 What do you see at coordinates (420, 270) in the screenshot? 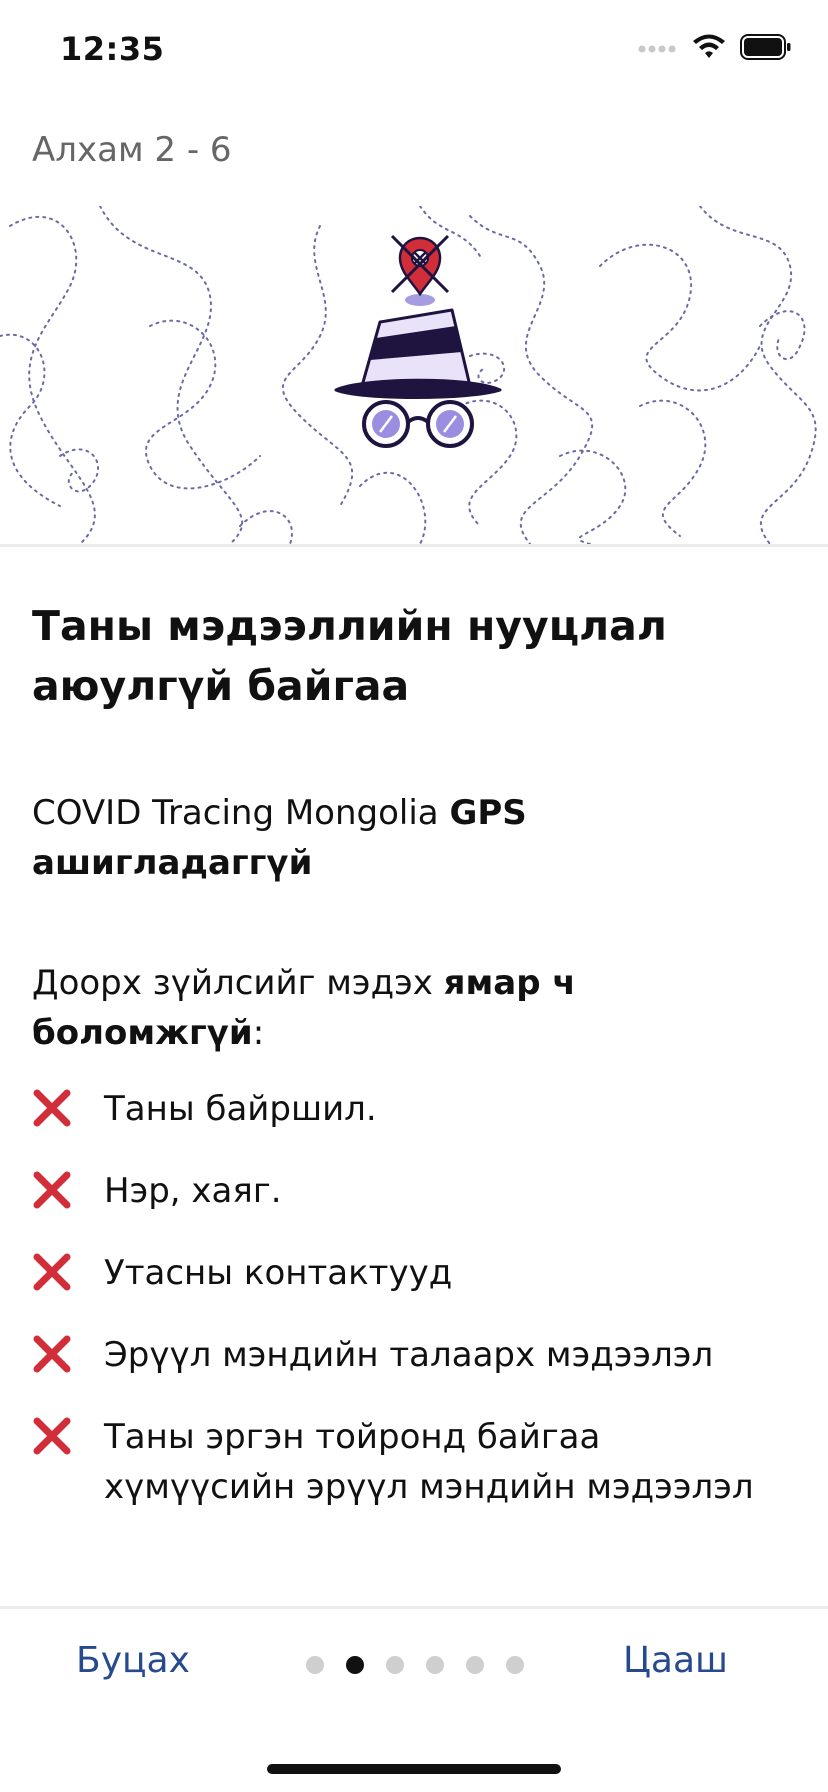
I see `location-pin-crossed-icon` at bounding box center [420, 270].